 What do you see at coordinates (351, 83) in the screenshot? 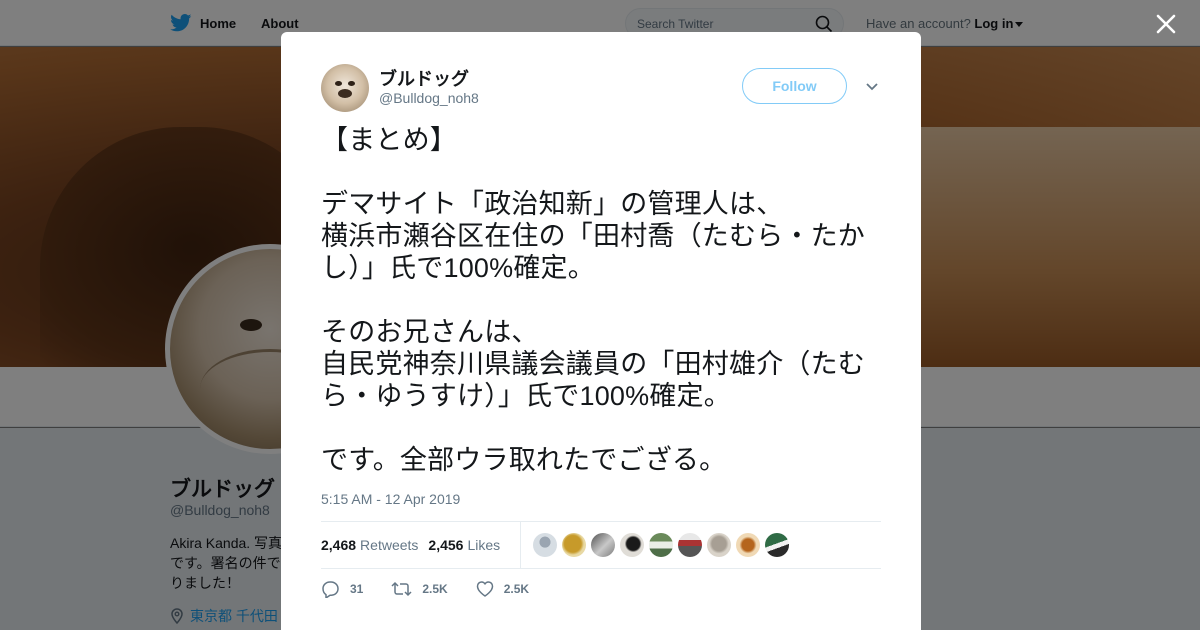
I see `avatar-eye-right` at bounding box center [351, 83].